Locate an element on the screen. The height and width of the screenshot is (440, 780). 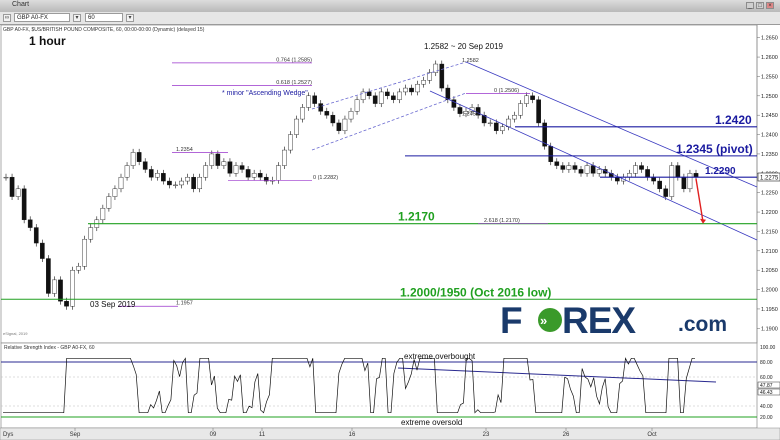
time-tick-label: 16 is located at coordinates (352, 435).